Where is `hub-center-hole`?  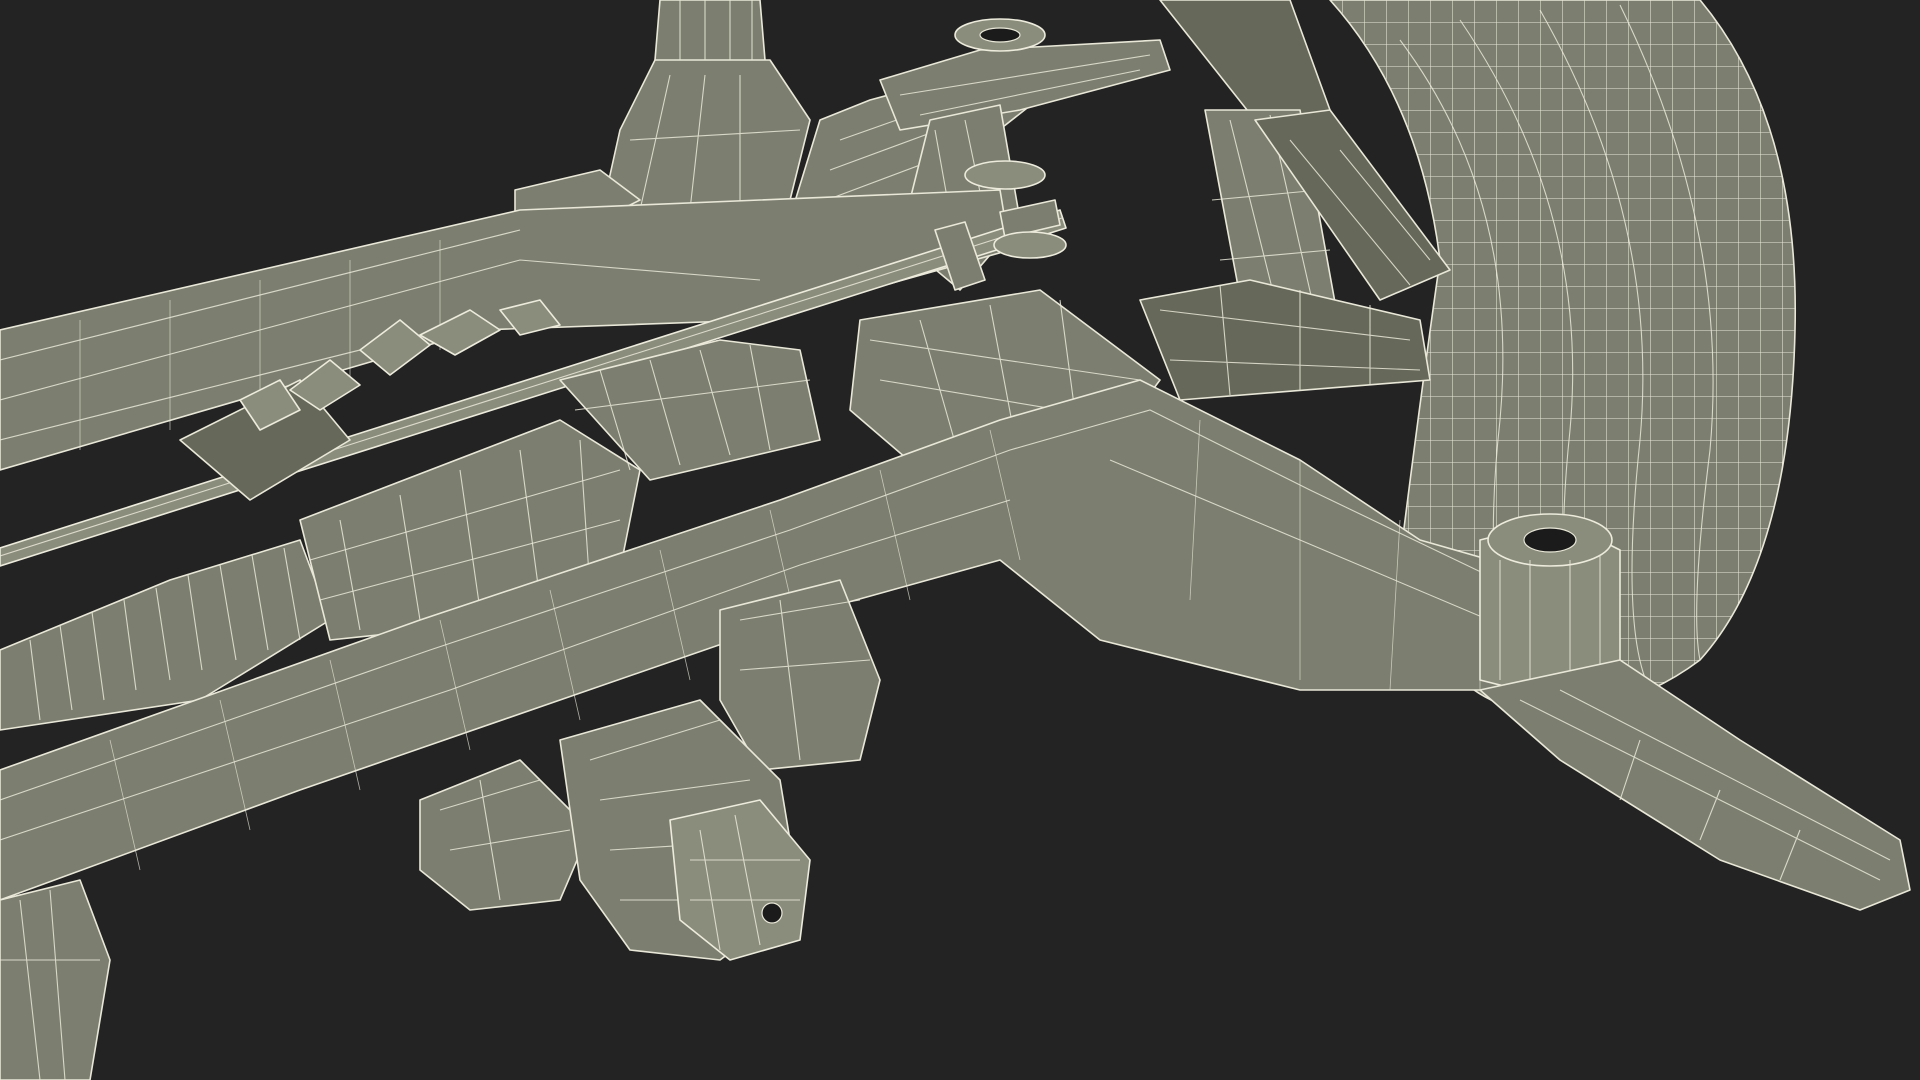 hub-center-hole is located at coordinates (772, 913).